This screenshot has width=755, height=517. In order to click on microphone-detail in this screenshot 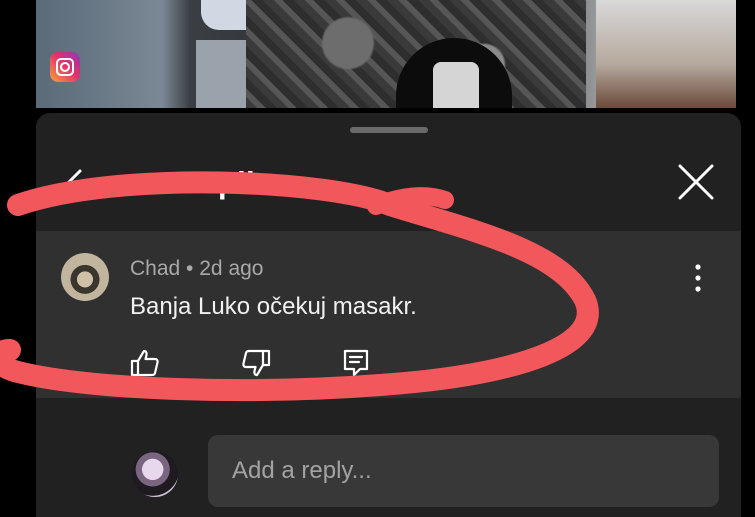, I will do `click(456, 85)`.